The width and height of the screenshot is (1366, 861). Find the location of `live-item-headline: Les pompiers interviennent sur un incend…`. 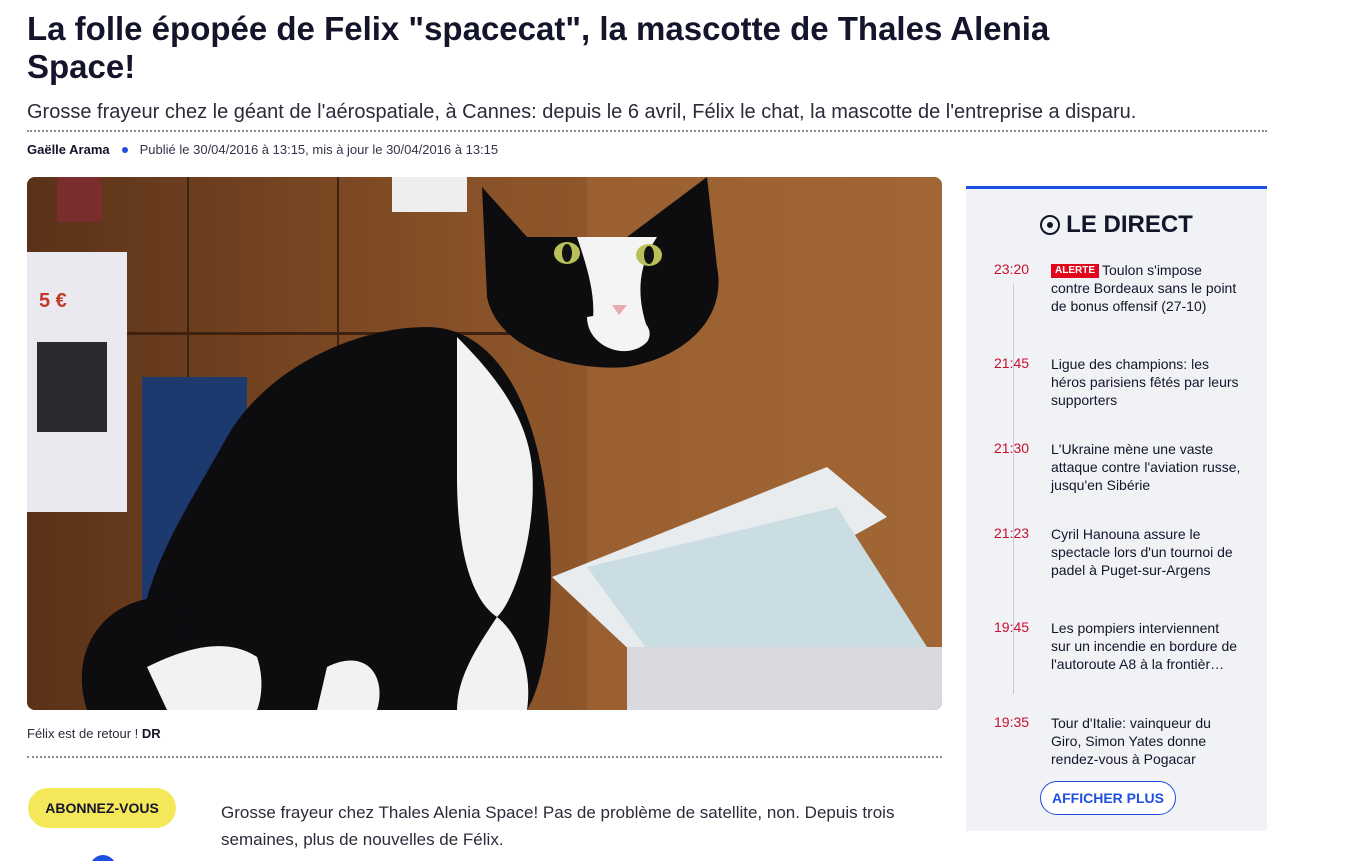

live-item-headline: Les pompiers interviennent sur un incend… is located at coordinates (1144, 646).